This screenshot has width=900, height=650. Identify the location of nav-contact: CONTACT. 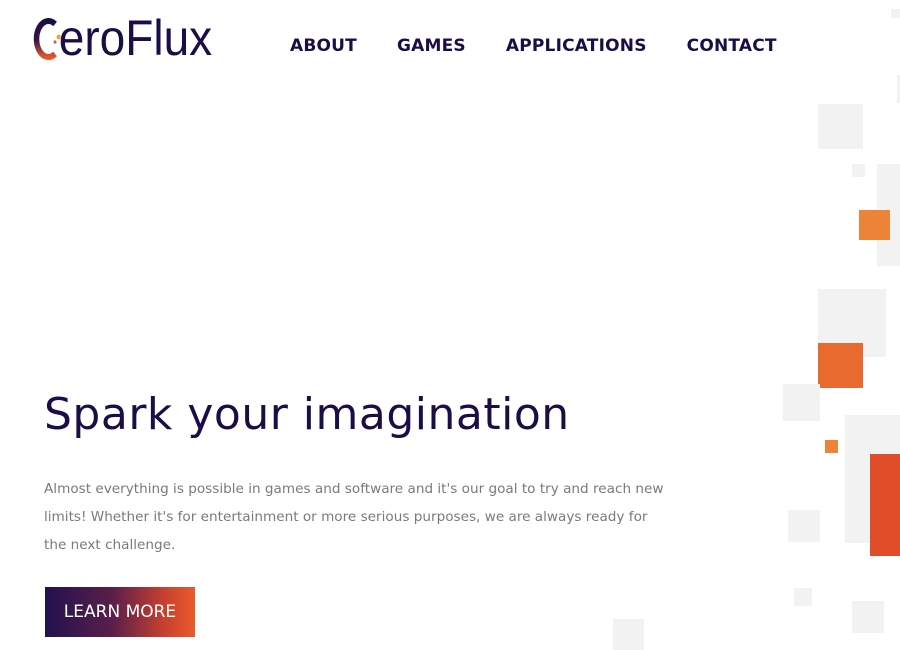
(732, 46).